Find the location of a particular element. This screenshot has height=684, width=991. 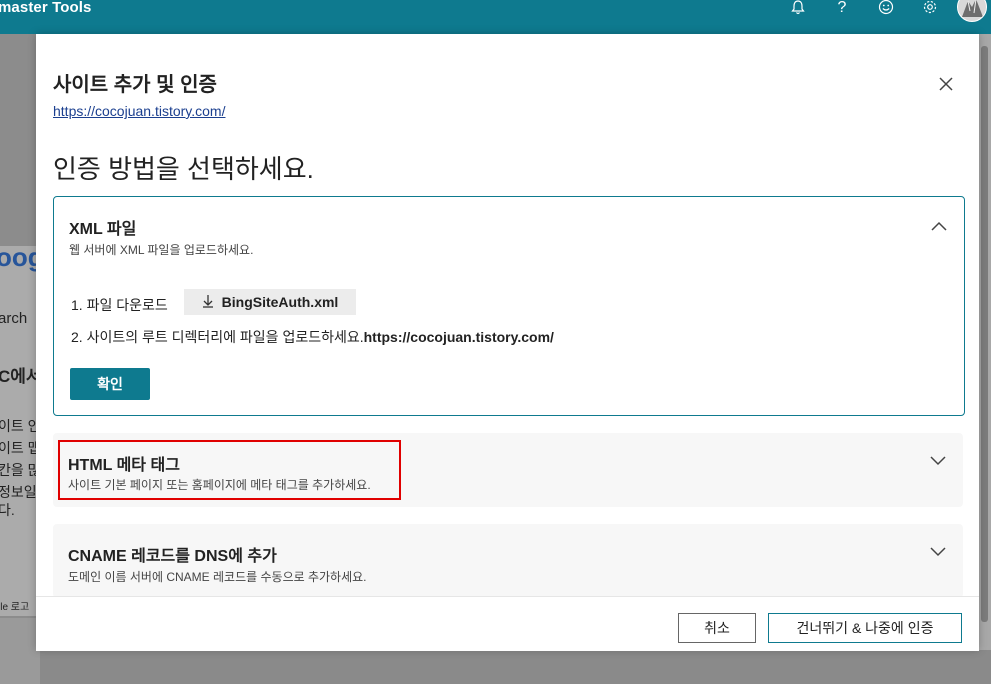

method-subtitle: 도메인 이름 서버에 CNAME 레코드를 수동으로 추가하세요. is located at coordinates (217, 577).